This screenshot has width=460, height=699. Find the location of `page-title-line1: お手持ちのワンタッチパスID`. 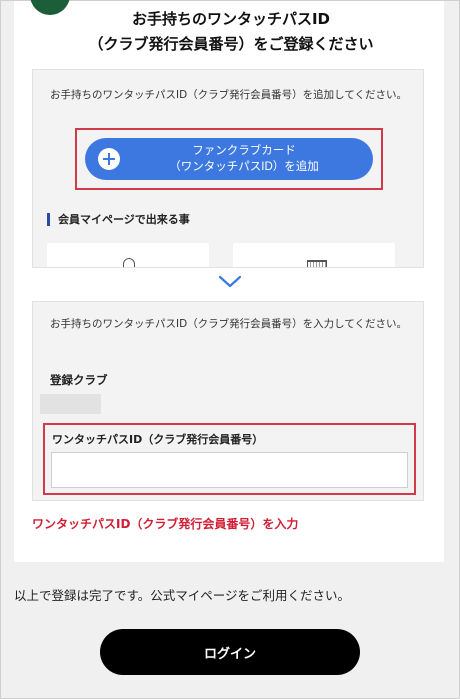

page-title-line1: お手持ちのワンタッチパスID is located at coordinates (231, 19).